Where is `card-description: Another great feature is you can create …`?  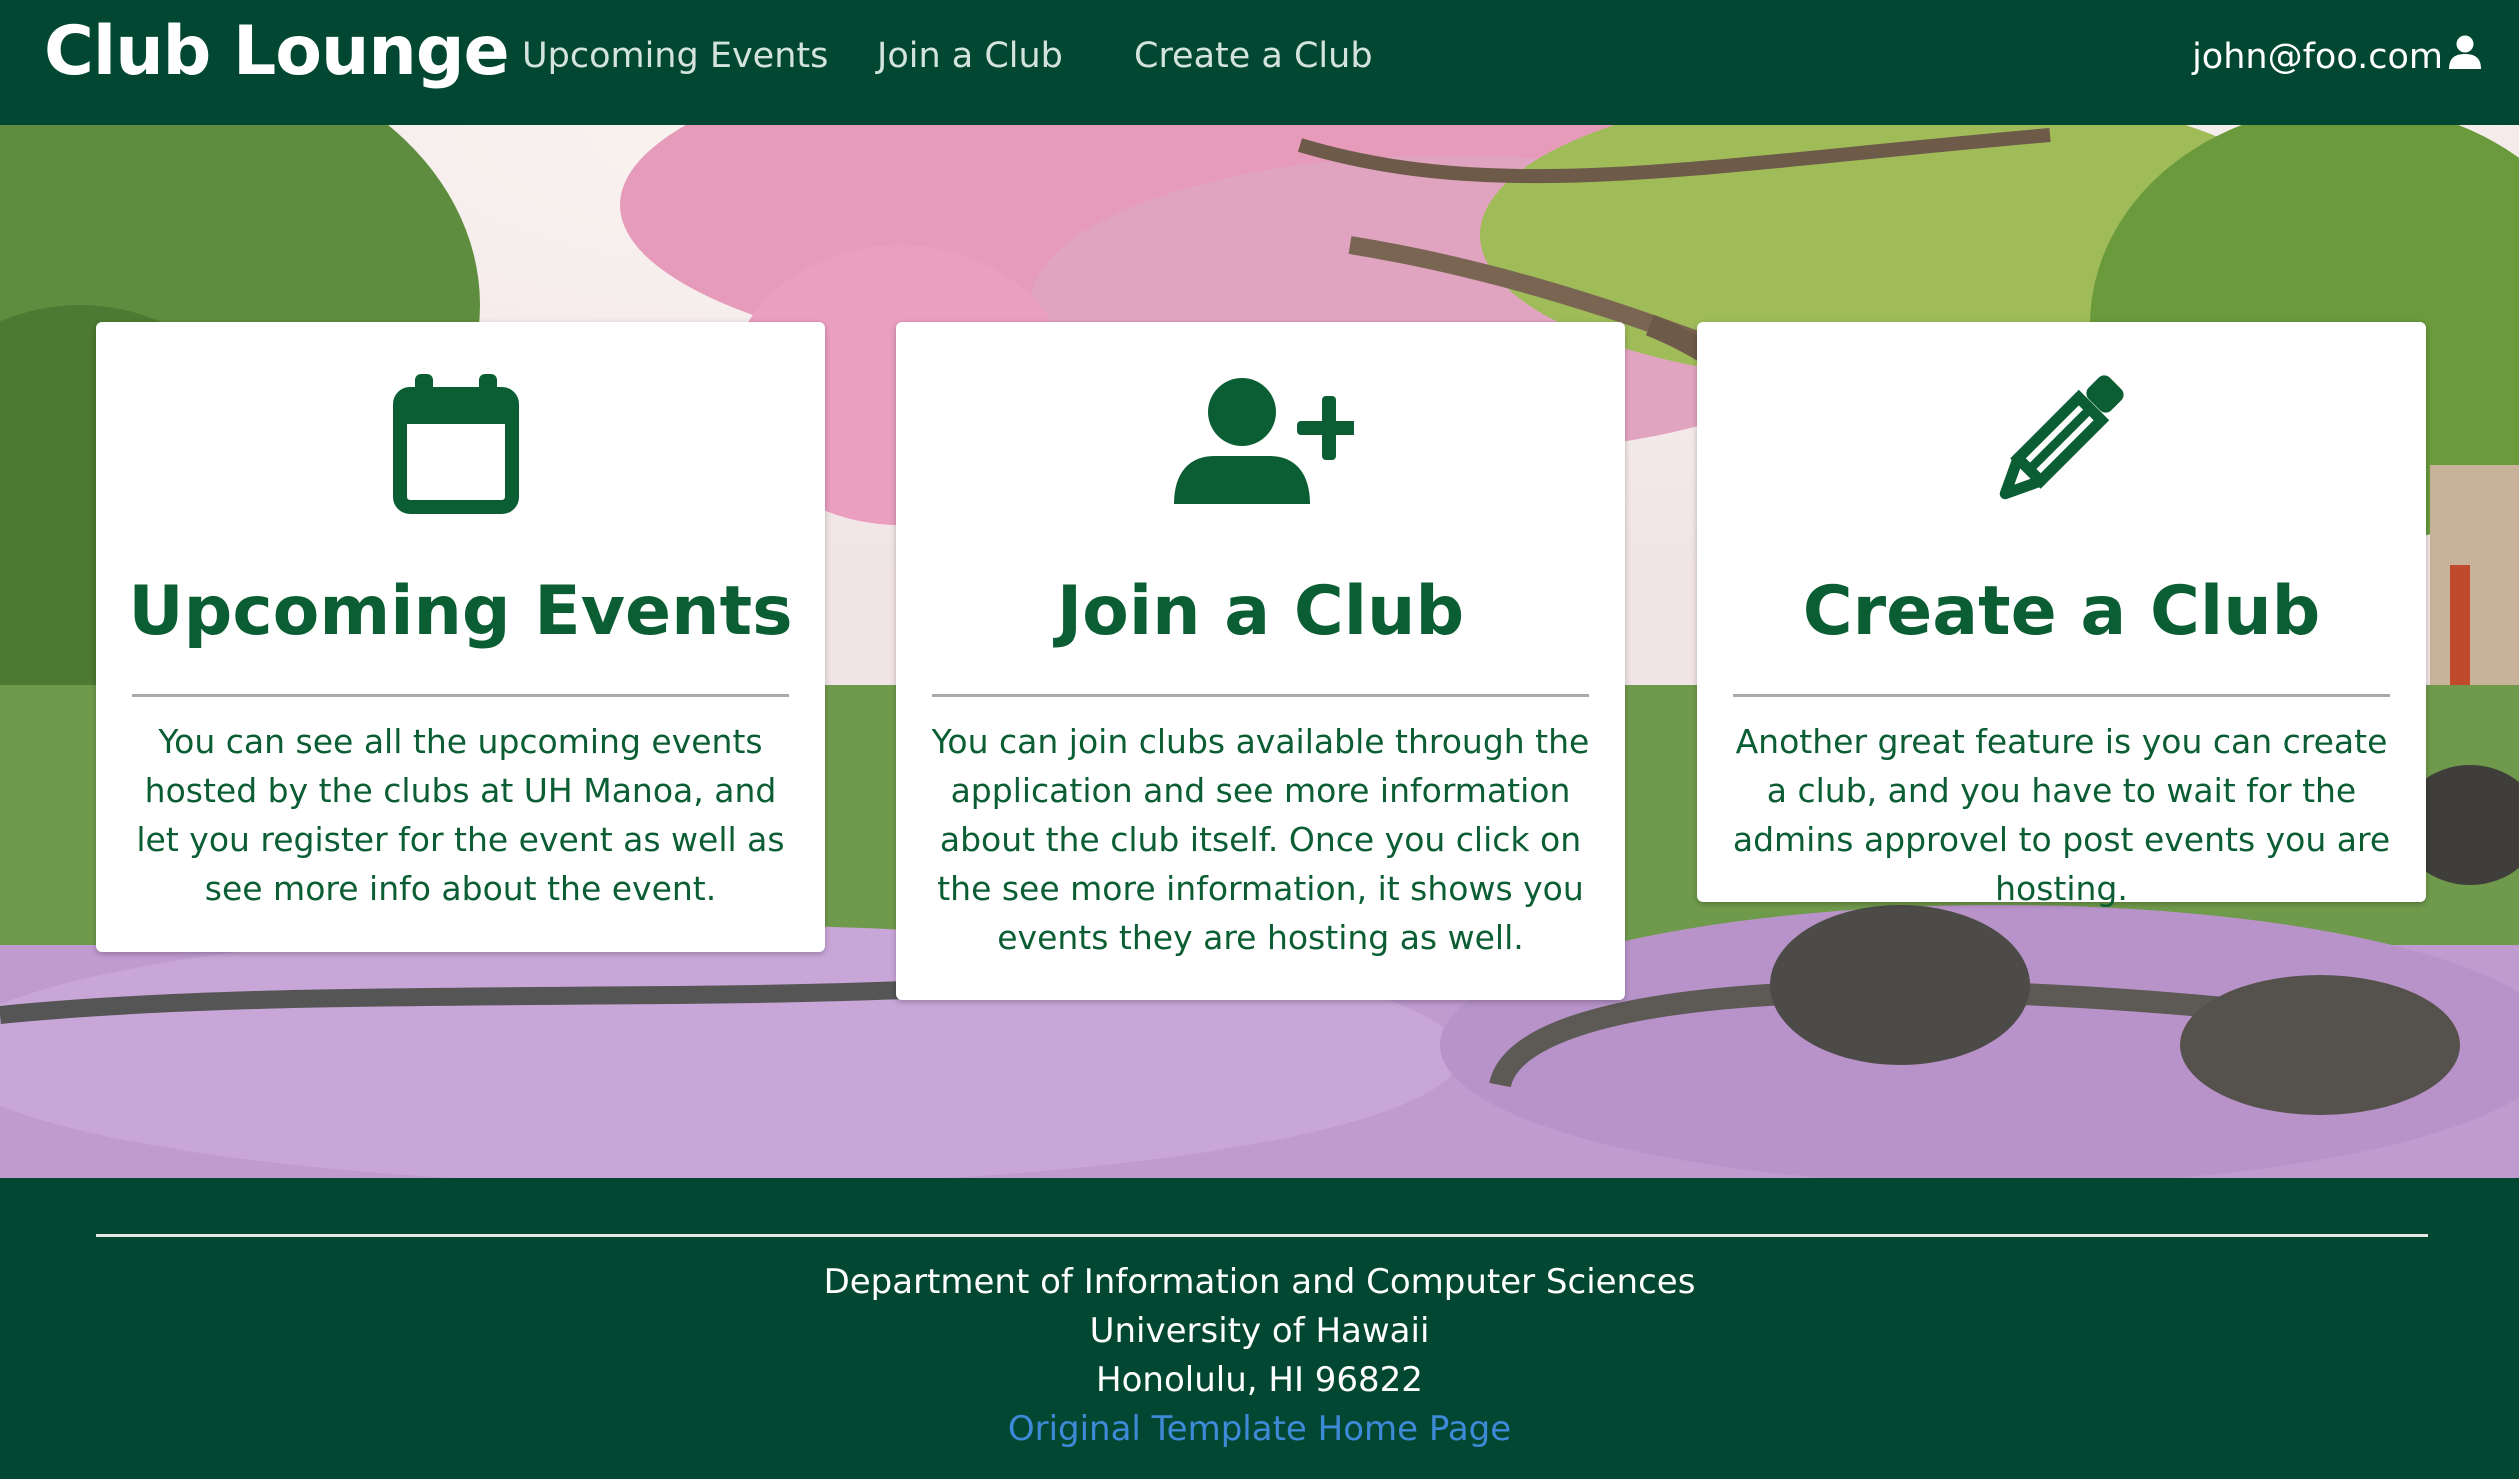
card-description: Another great feature is you can create … is located at coordinates (2061, 815).